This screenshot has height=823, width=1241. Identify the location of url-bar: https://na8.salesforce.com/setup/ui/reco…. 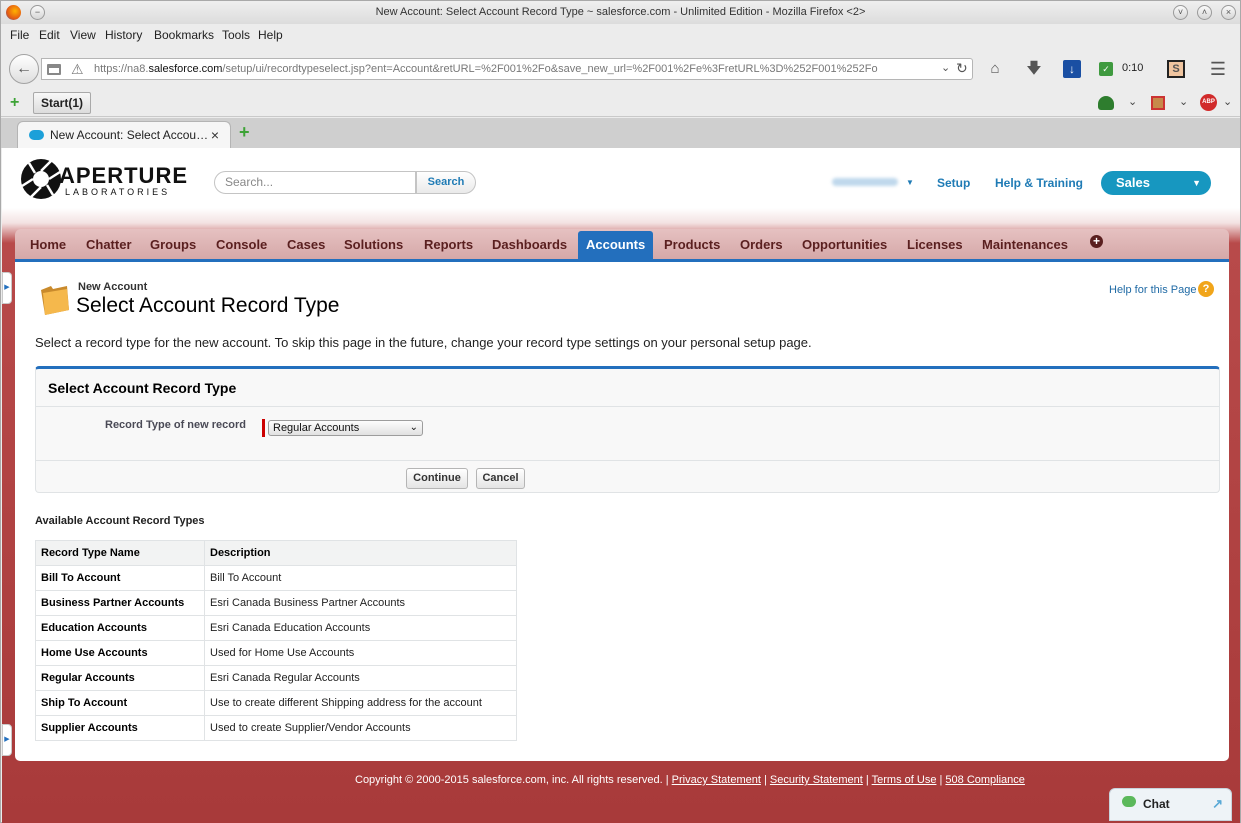
(507, 69).